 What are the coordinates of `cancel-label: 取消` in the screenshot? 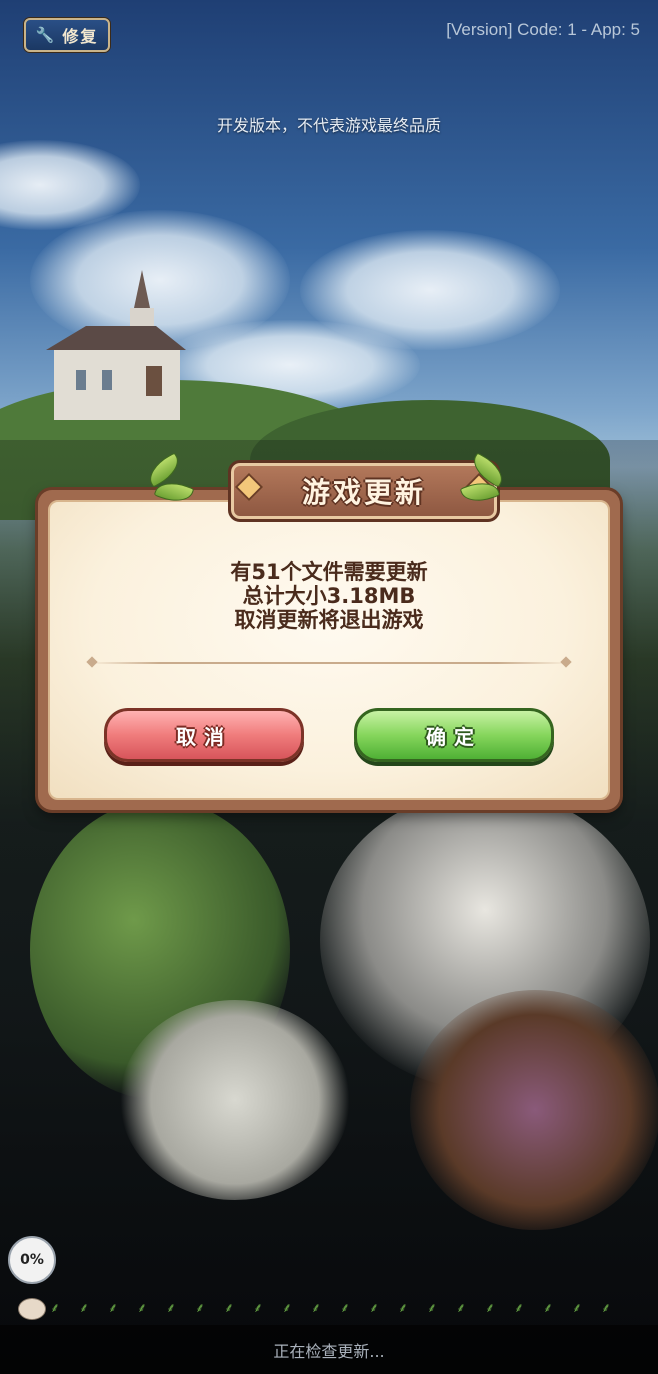 It's located at (204, 736).